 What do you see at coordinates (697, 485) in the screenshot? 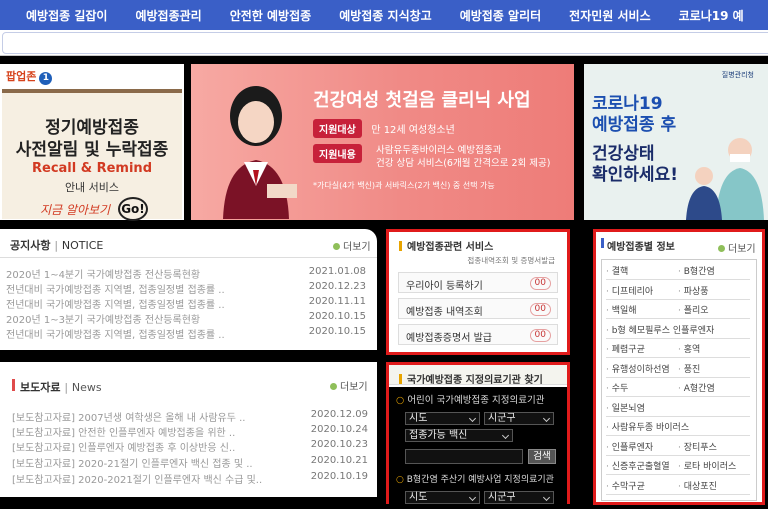
I see `vaccine-item: 대상포진` at bounding box center [697, 485].